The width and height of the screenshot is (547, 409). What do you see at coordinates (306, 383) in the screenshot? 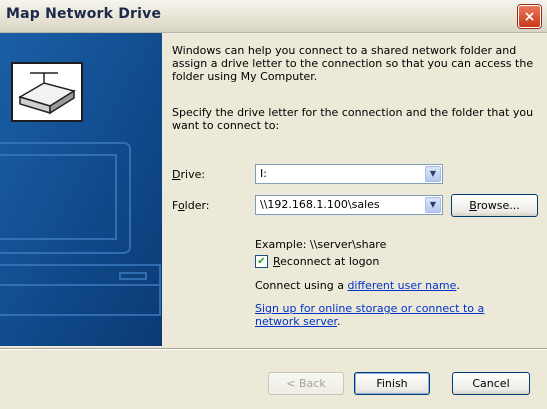
I see `back-button: < Back` at bounding box center [306, 383].